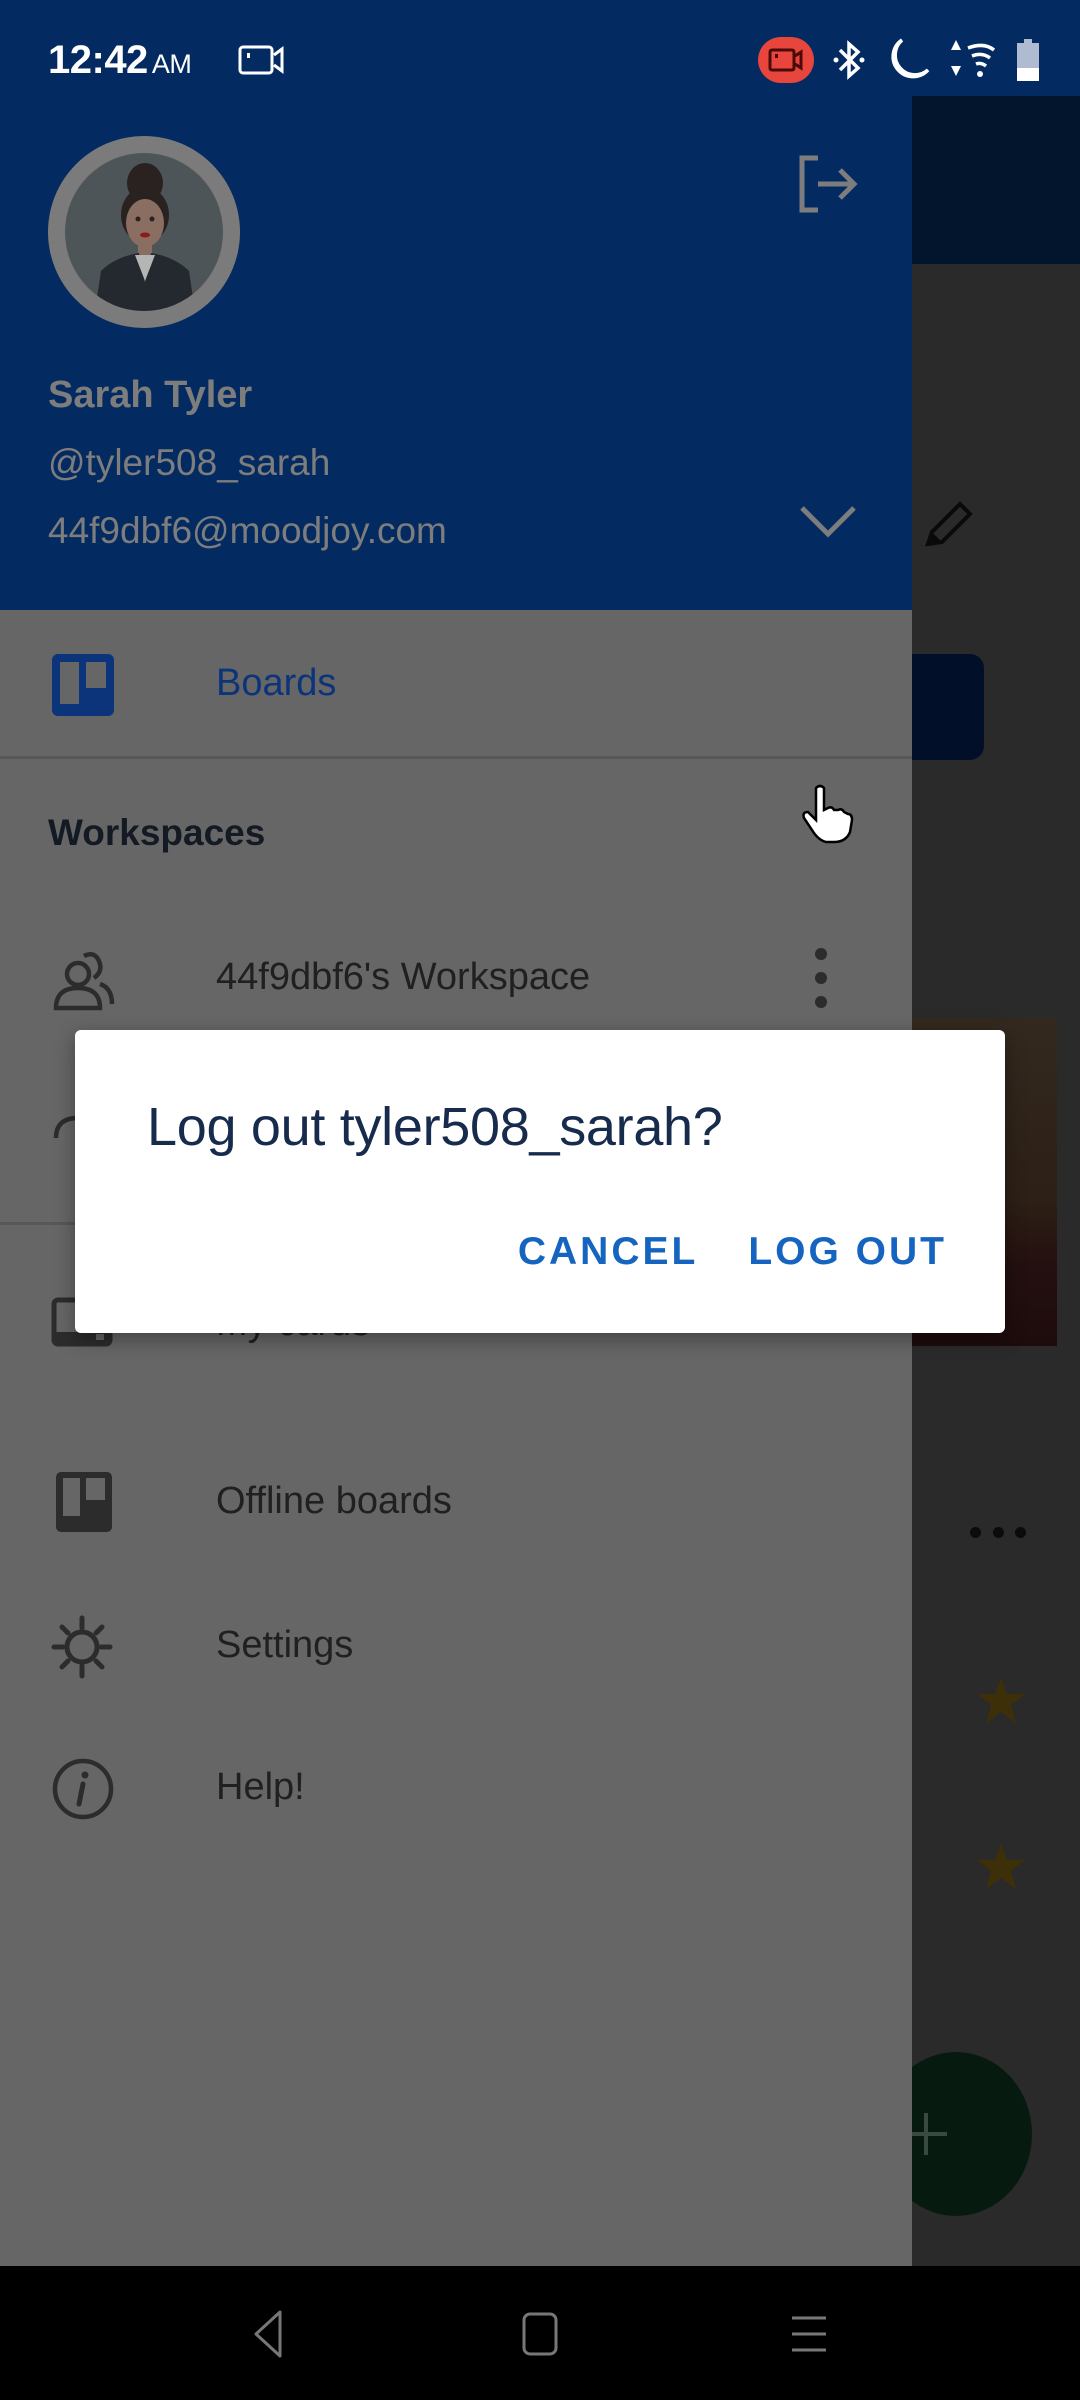  I want to click on drawer-item-label: Settings, so click(285, 1645).